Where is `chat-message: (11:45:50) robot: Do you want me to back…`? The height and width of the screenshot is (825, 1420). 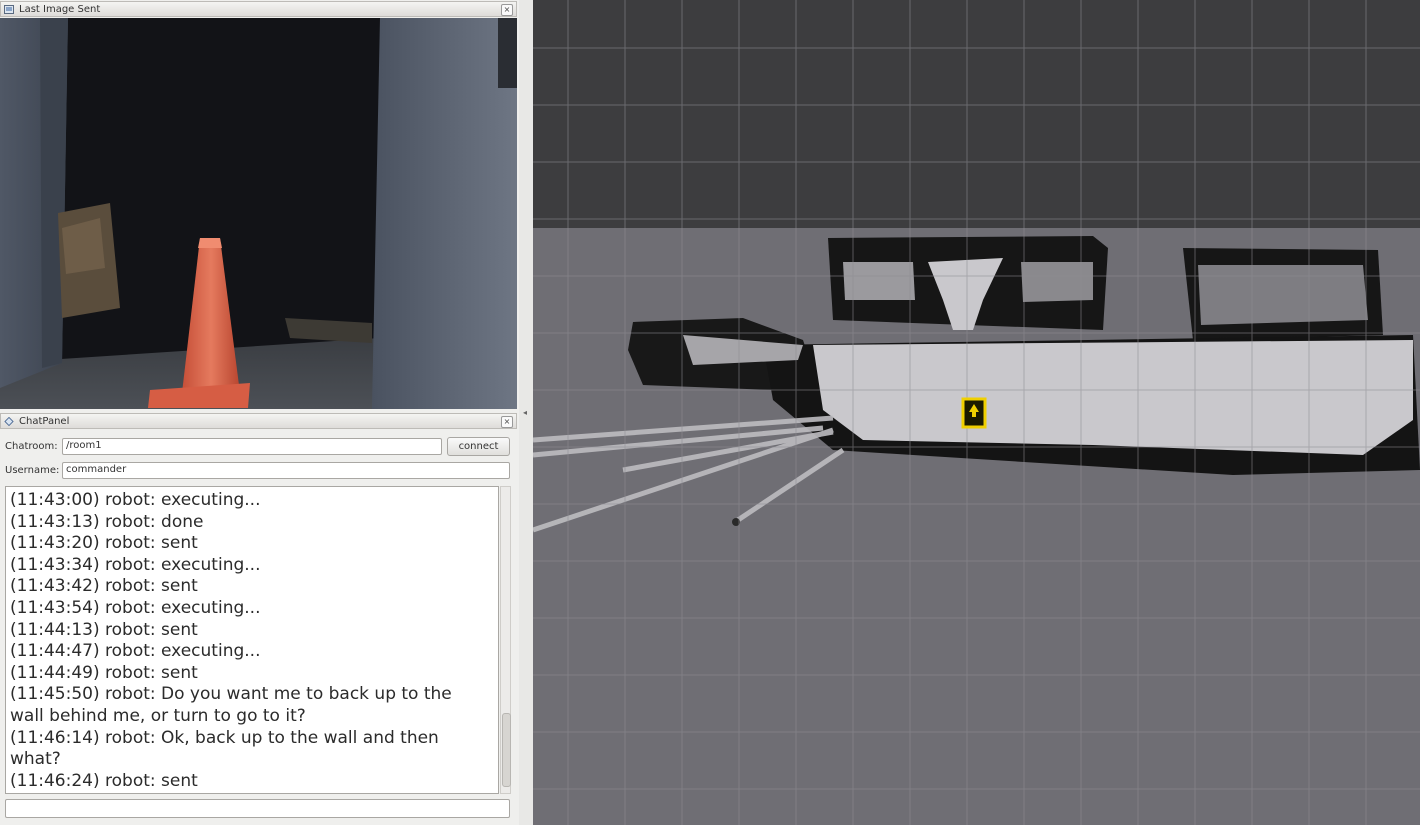
chat-message: (11:45:50) robot: Do you want me to back… is located at coordinates (231, 705).